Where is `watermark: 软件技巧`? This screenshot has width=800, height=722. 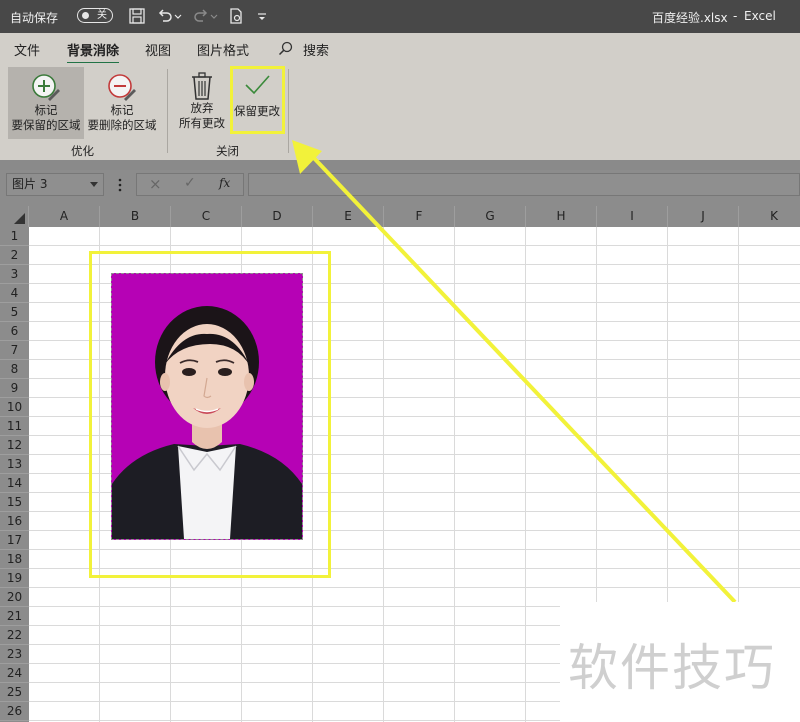
watermark: 软件技巧 is located at coordinates (680, 662).